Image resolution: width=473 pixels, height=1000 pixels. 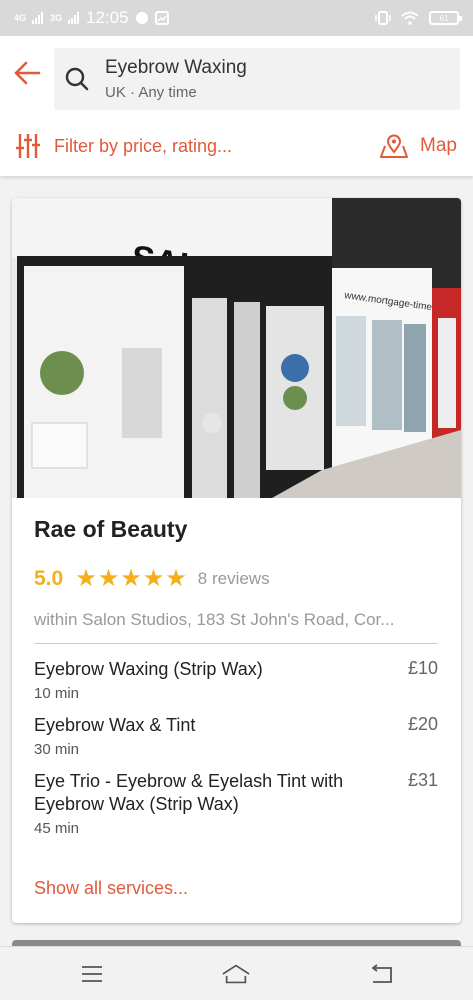 What do you see at coordinates (141, 18) in the screenshot?
I see `notification-icon` at bounding box center [141, 18].